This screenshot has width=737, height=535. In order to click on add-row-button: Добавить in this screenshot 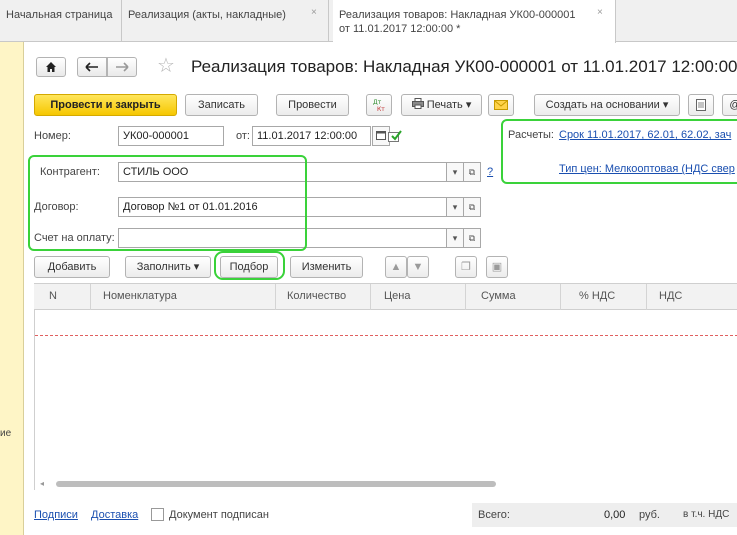, I will do `click(72, 267)`.